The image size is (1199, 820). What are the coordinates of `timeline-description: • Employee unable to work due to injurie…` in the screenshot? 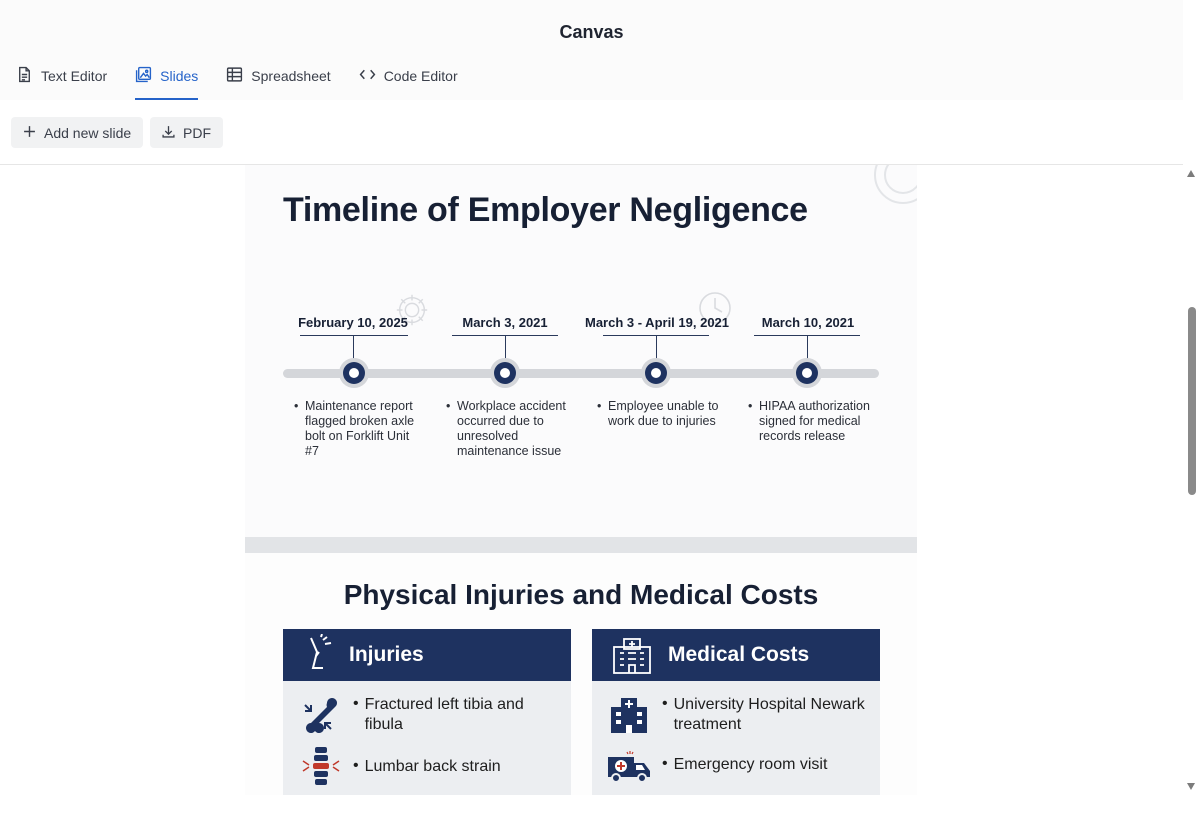 It's located at (658, 413).